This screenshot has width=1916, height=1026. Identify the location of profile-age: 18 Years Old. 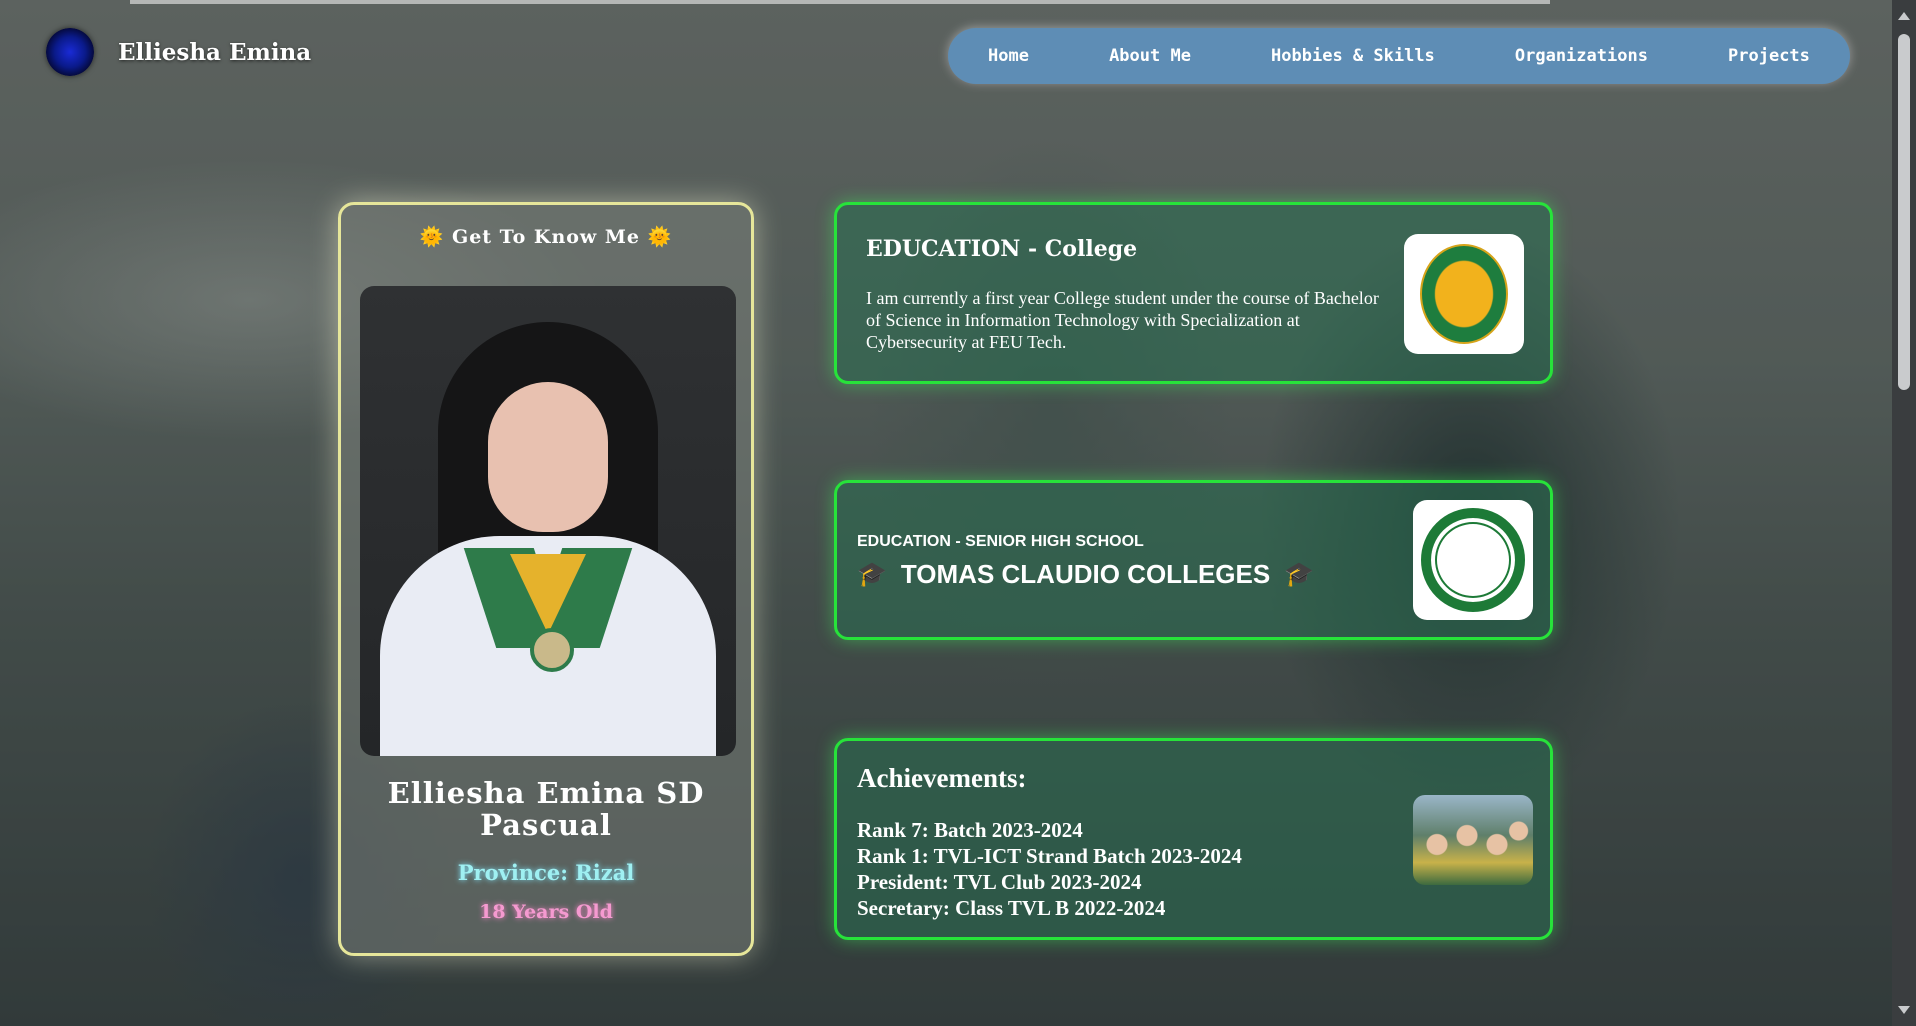
(546, 912).